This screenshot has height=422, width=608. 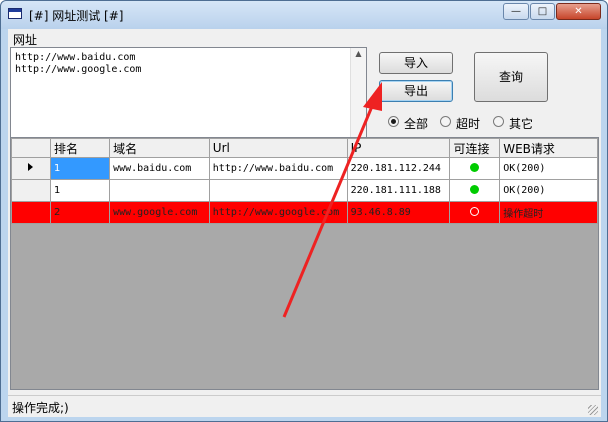 I want to click on title-bar: [#] 网址测试 [#] — □ ✕, so click(x=304, y=15).